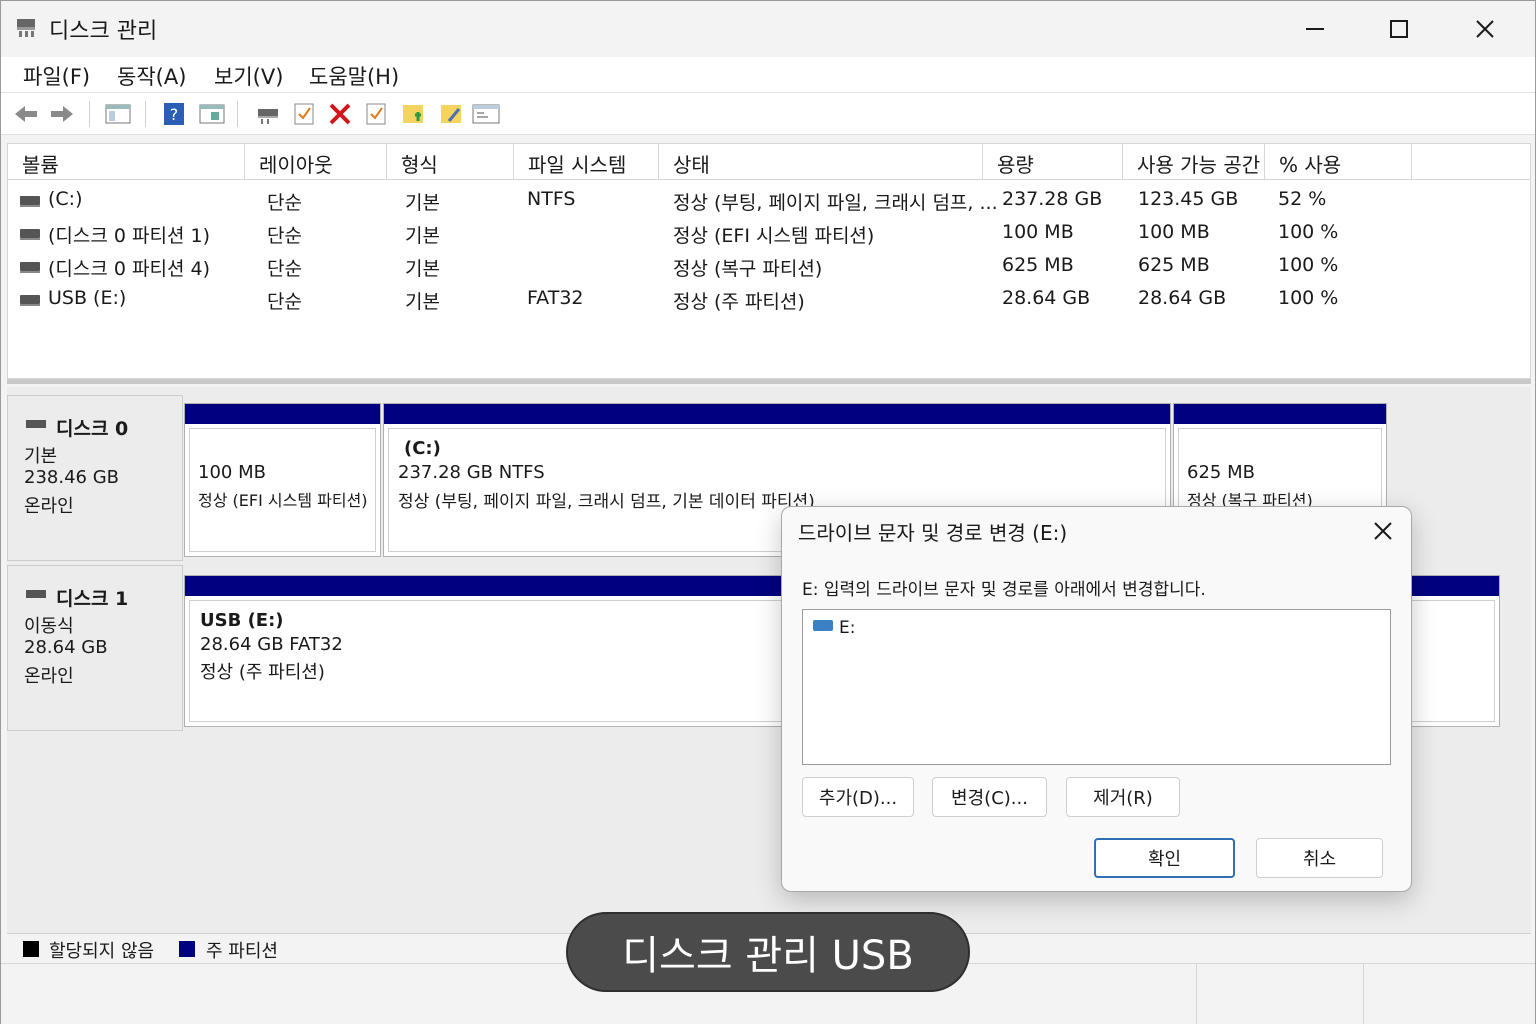 The image size is (1536, 1024). What do you see at coordinates (1280, 414) in the screenshot?
I see `partition-bar` at bounding box center [1280, 414].